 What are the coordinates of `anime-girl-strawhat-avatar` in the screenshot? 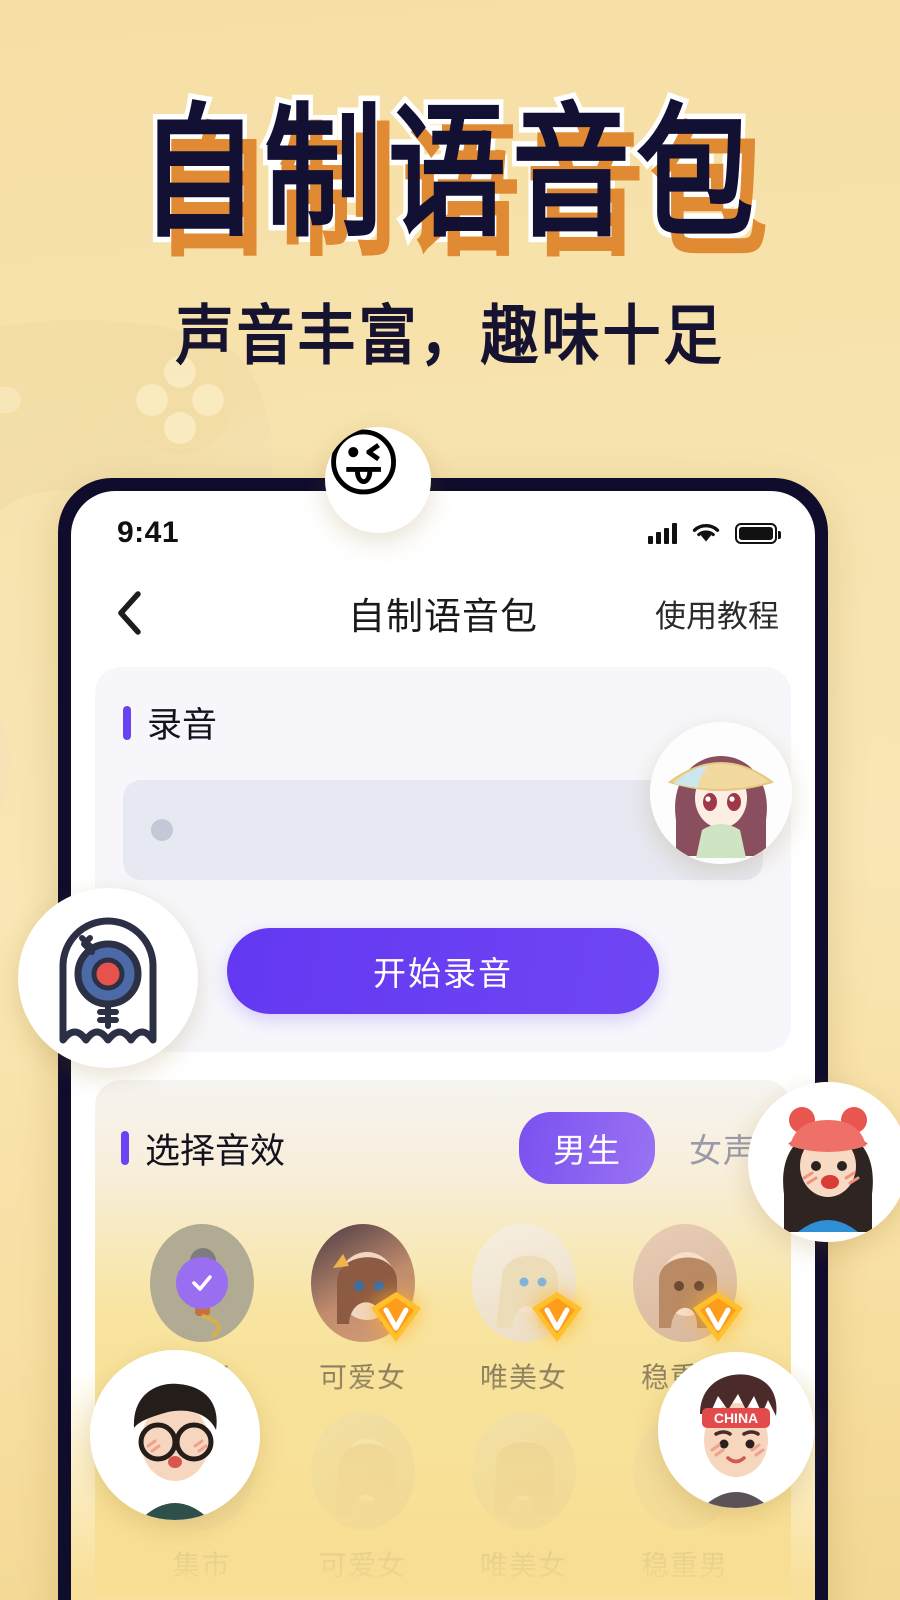 It's located at (721, 793).